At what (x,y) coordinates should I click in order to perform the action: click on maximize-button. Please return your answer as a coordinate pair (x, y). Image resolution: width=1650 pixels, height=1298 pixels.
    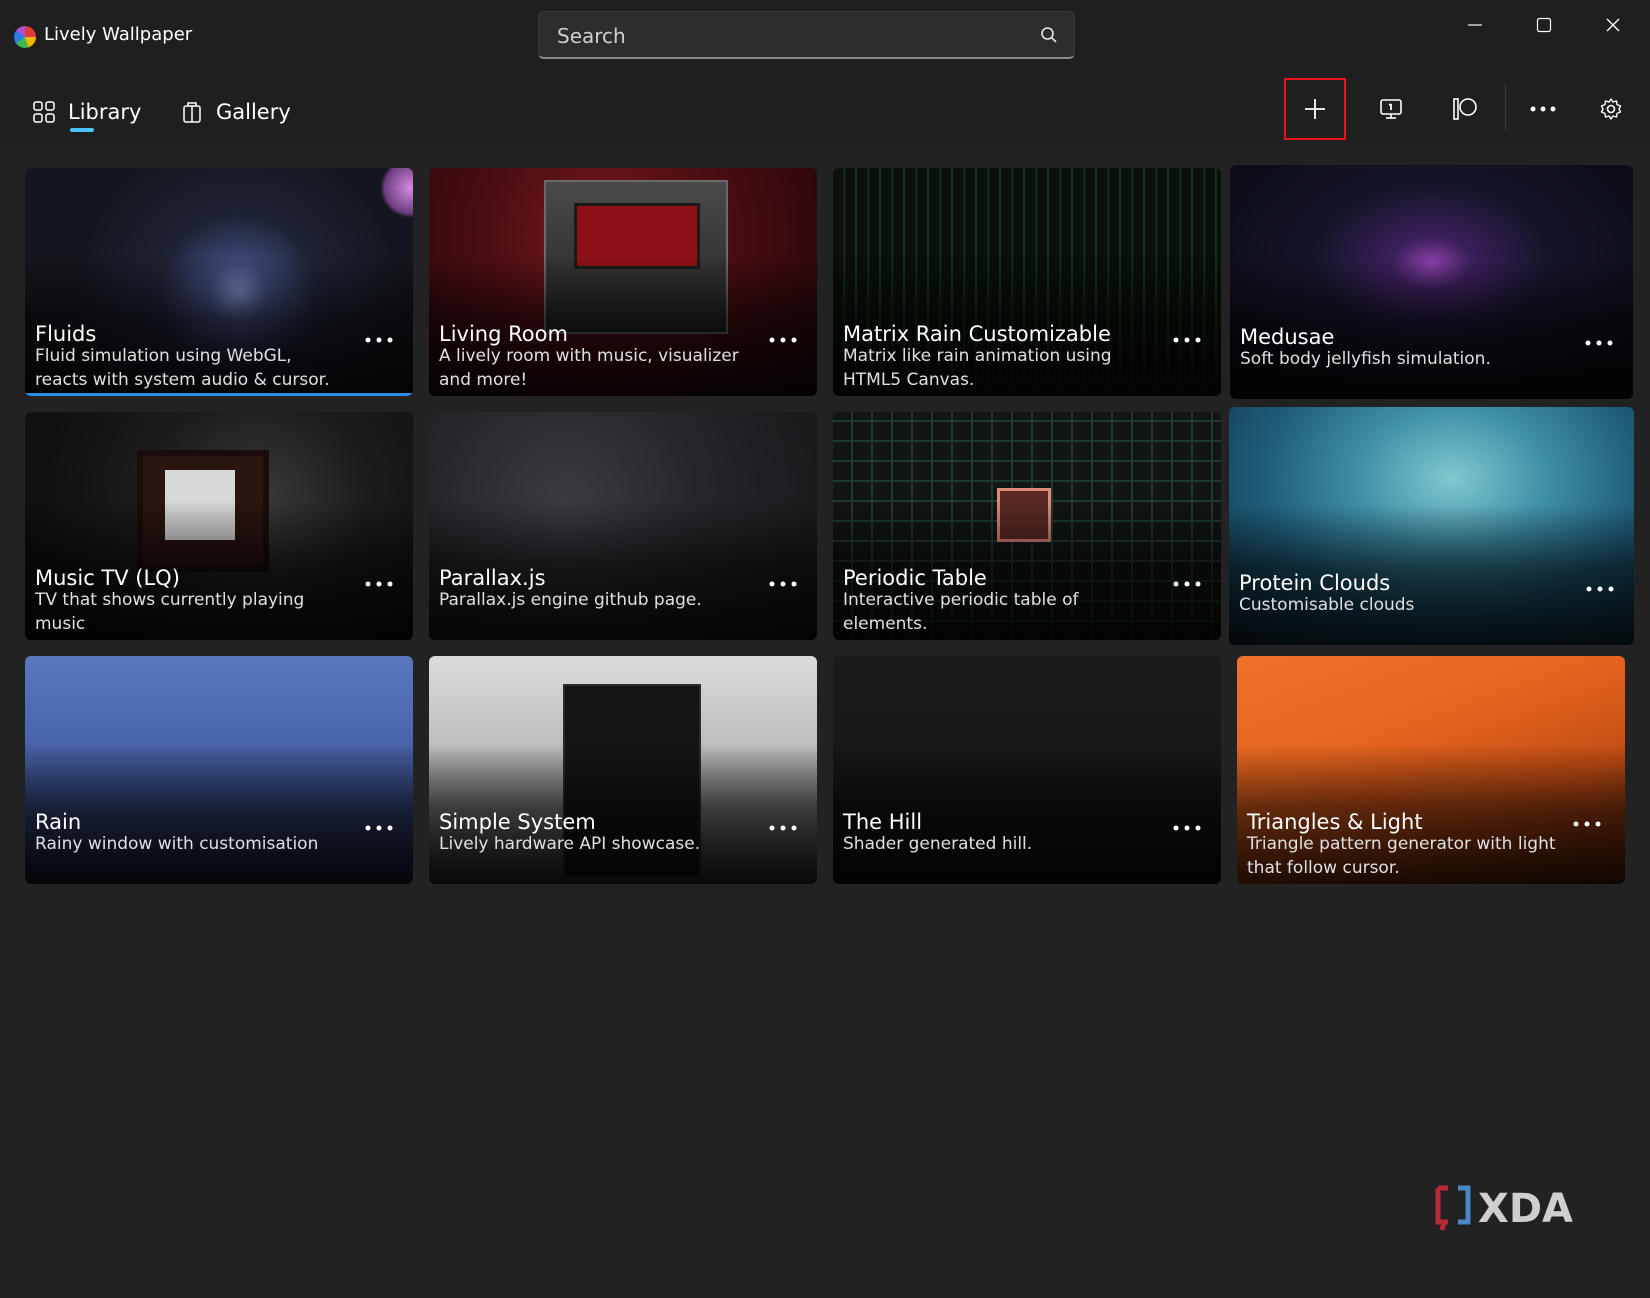
    Looking at the image, I should click on (1544, 25).